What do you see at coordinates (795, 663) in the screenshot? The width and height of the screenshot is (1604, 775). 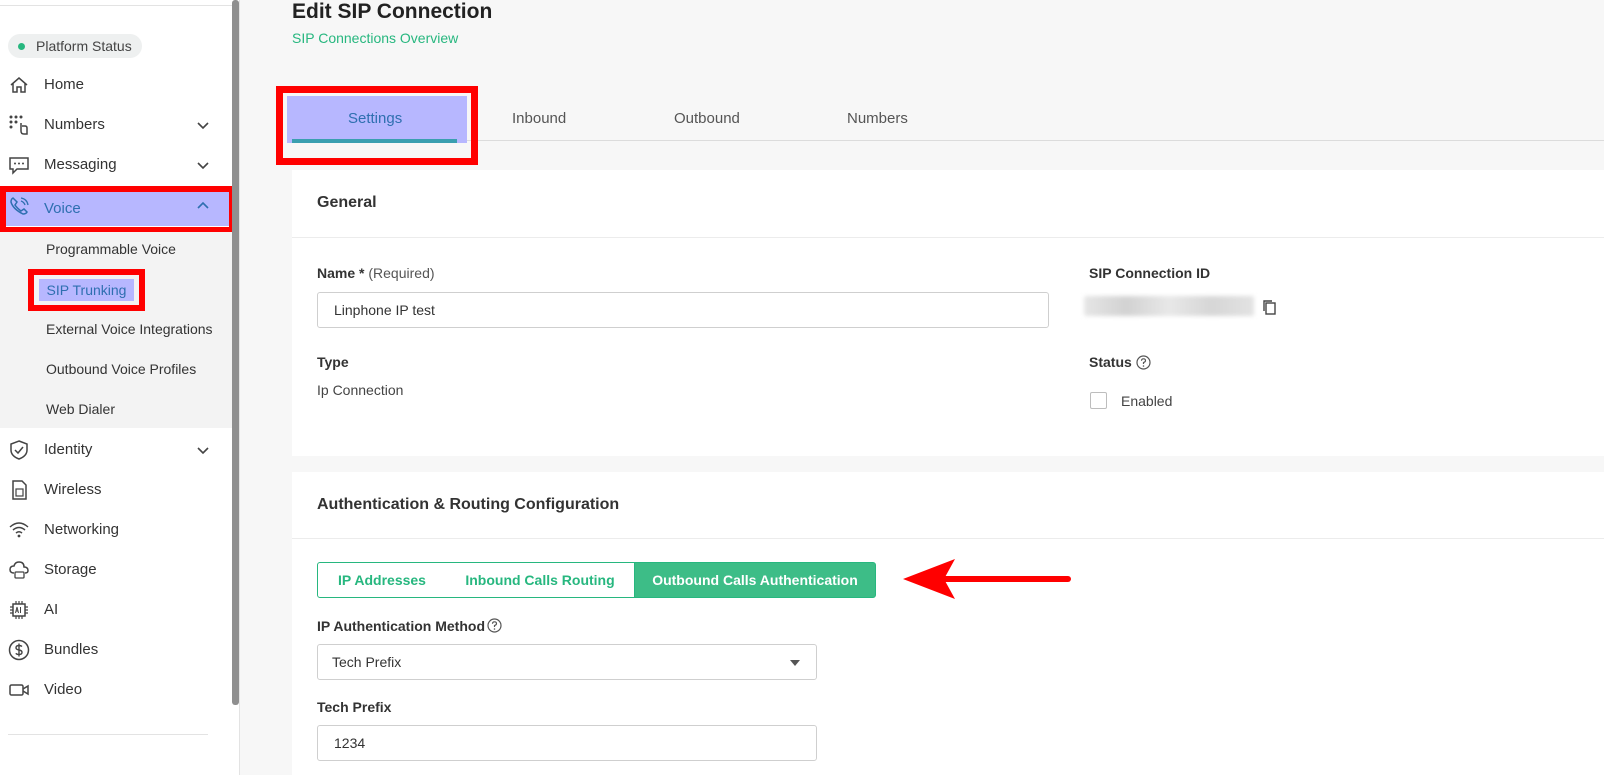 I see `caret-down-icon` at bounding box center [795, 663].